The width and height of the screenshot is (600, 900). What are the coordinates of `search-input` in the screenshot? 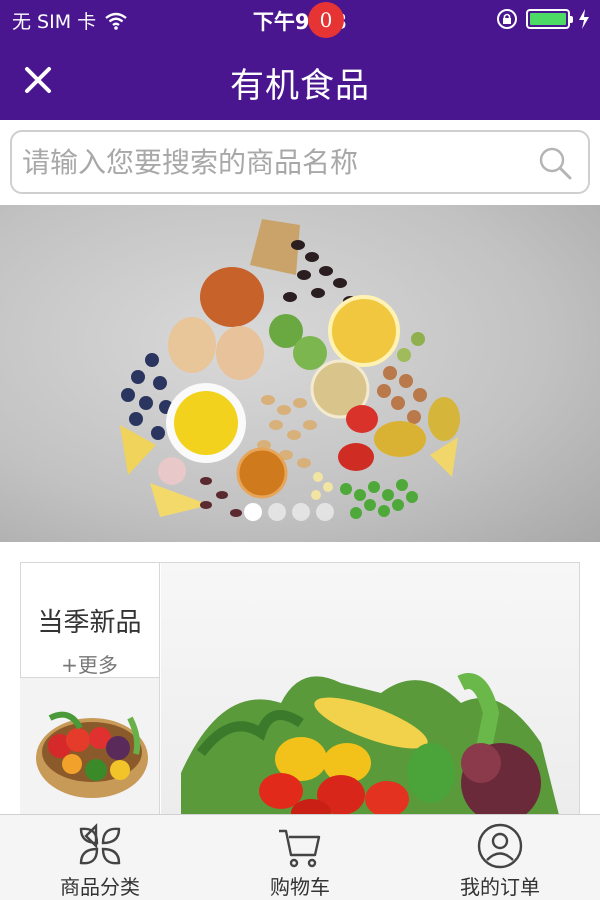 It's located at (272, 162).